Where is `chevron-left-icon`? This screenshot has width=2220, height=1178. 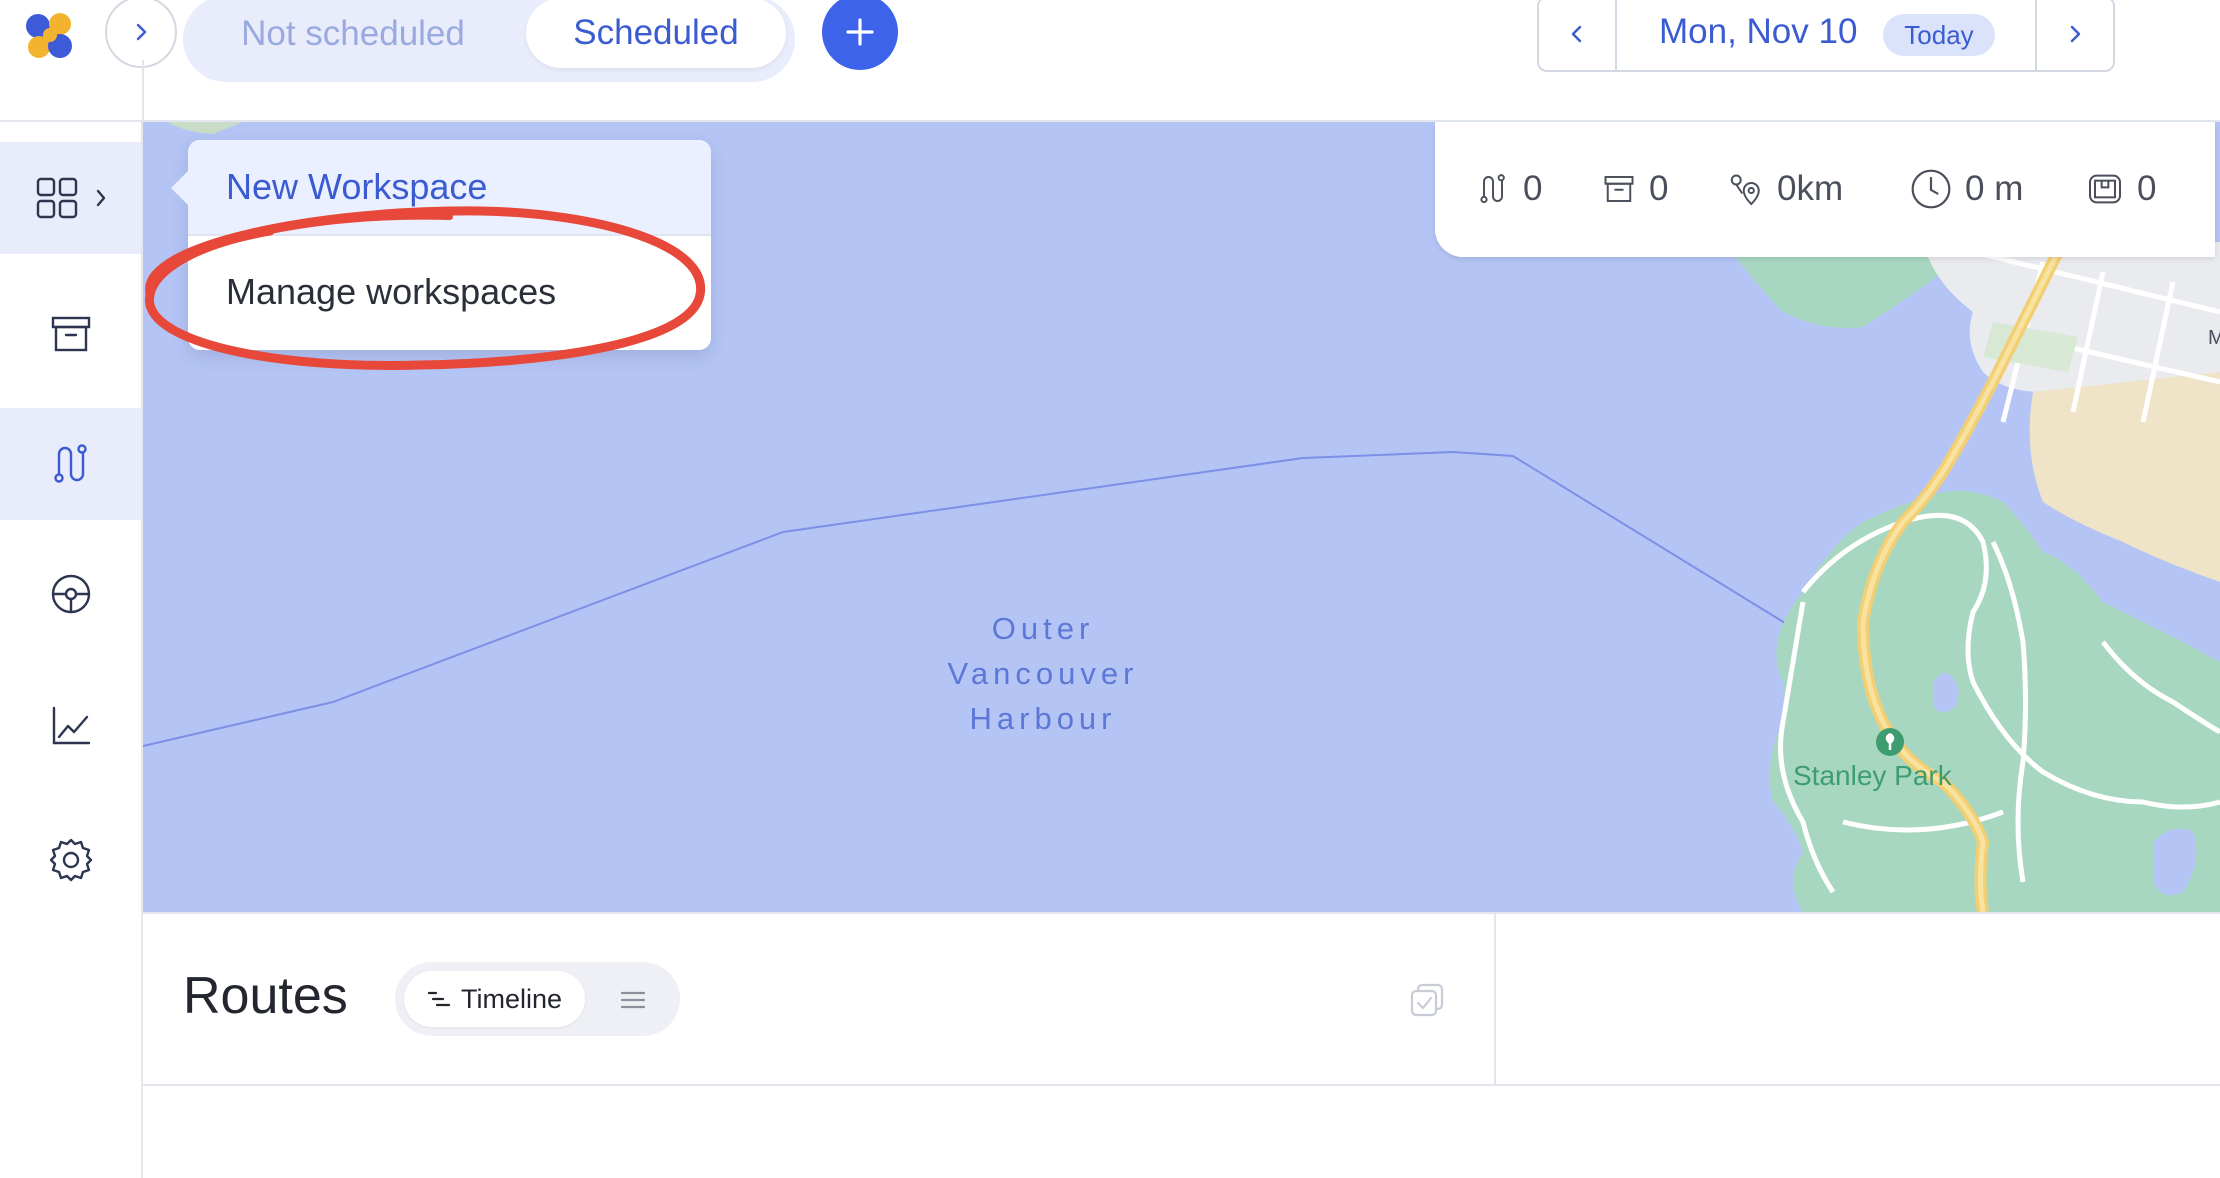
chevron-left-icon is located at coordinates (1576, 34).